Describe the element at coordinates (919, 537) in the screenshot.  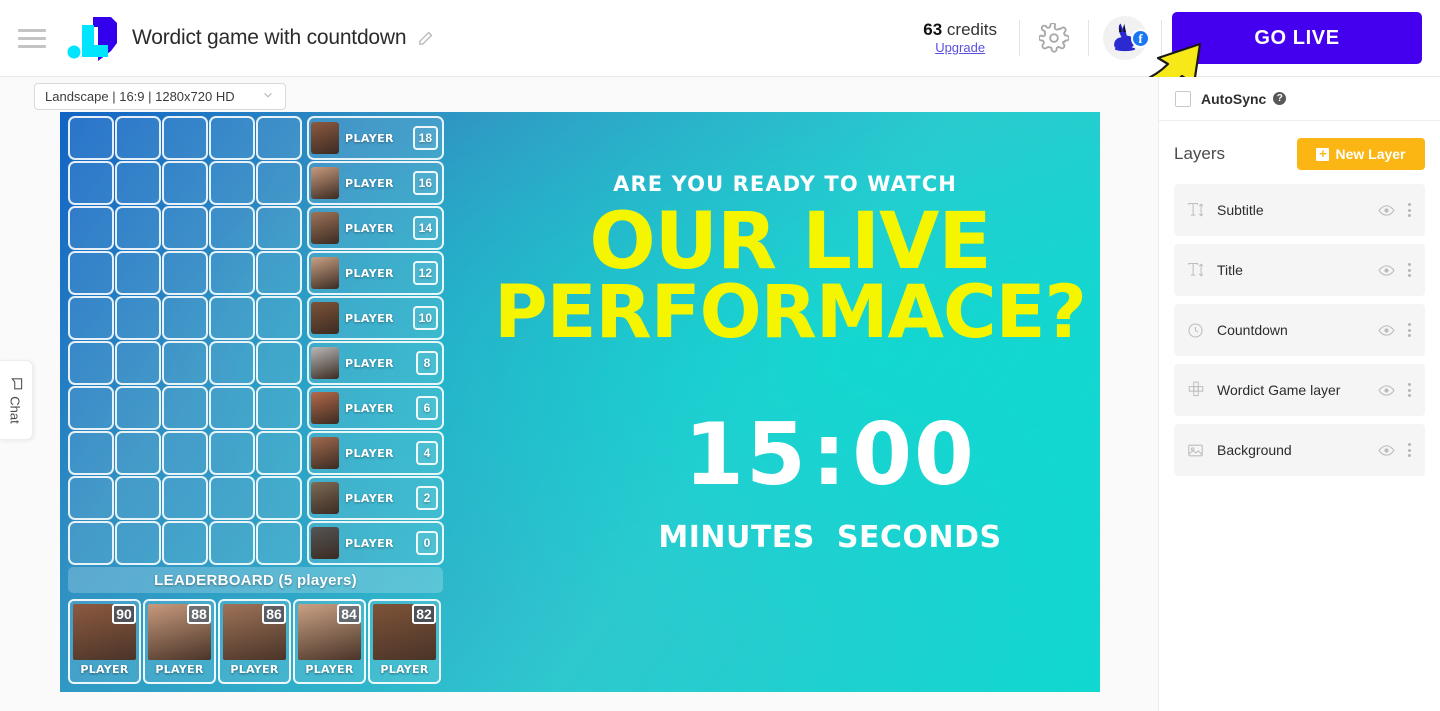
I see `label-seconds: SECONDS` at that location.